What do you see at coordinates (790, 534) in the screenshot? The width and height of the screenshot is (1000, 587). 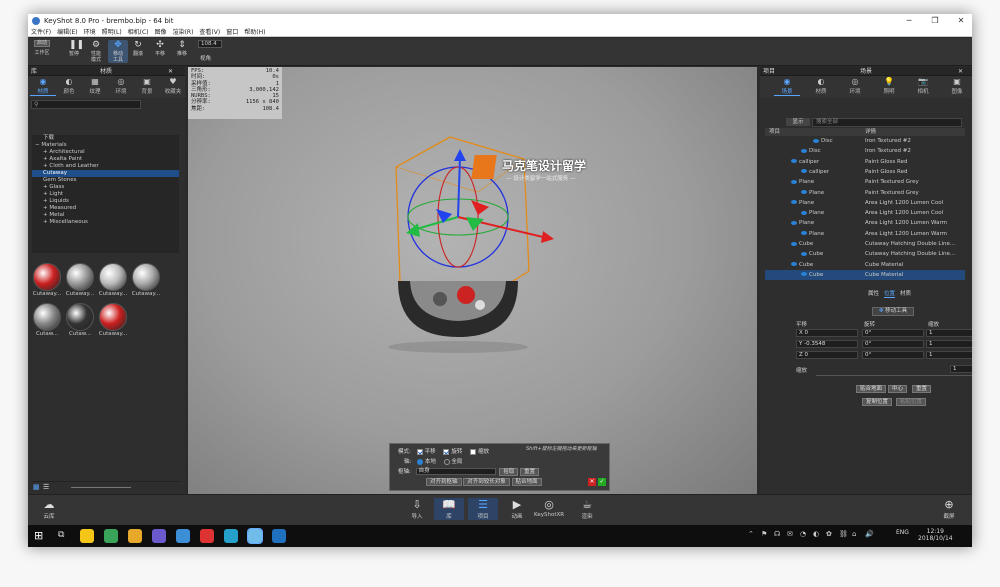 I see `tray-icon-3: ✉` at bounding box center [790, 534].